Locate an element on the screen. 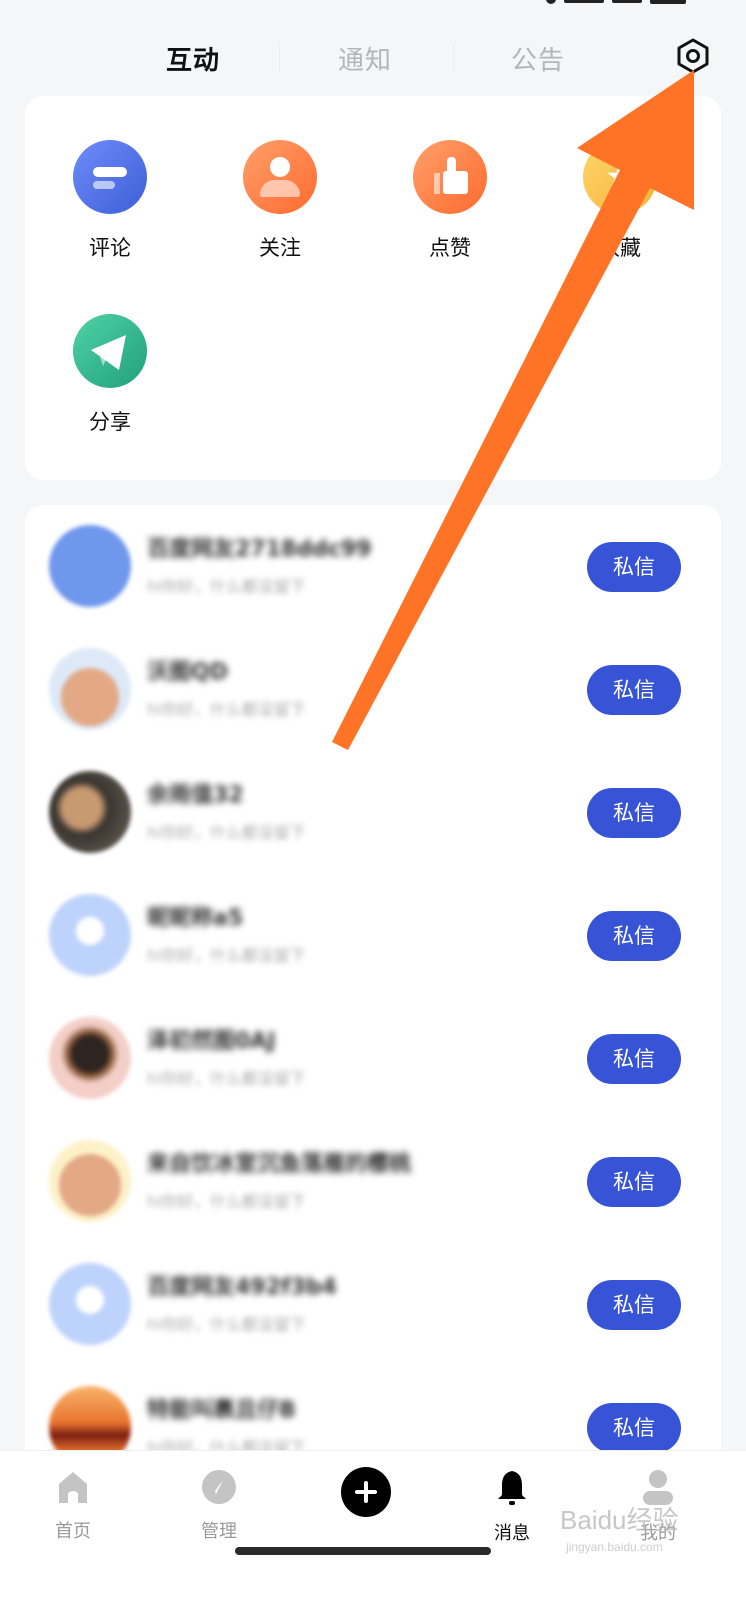 The width and height of the screenshot is (746, 1600). plus-icon is located at coordinates (366, 1492).